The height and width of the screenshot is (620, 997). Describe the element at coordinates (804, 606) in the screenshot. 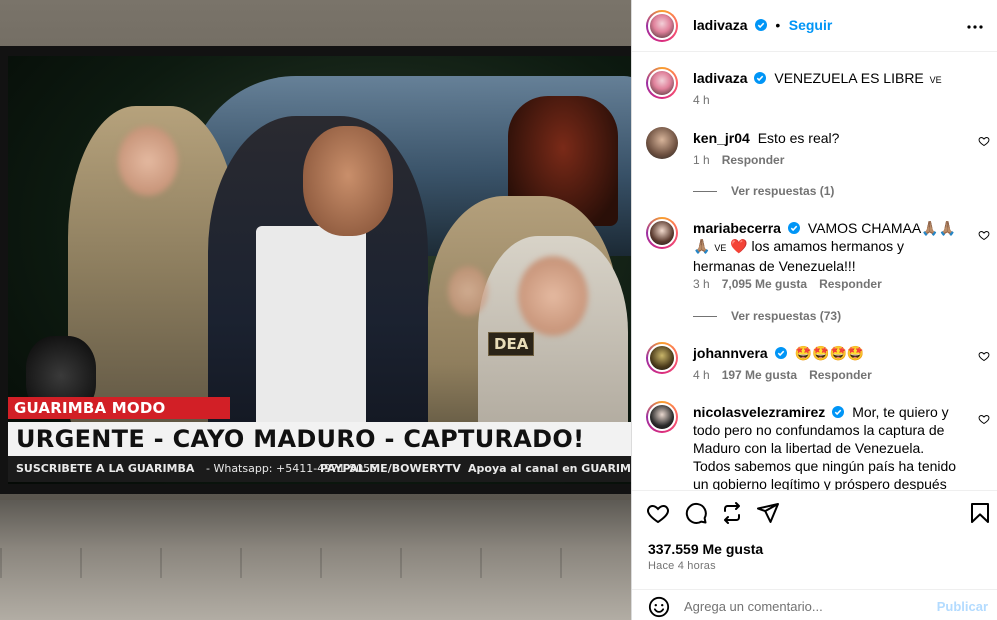

I see `comment-input` at that location.